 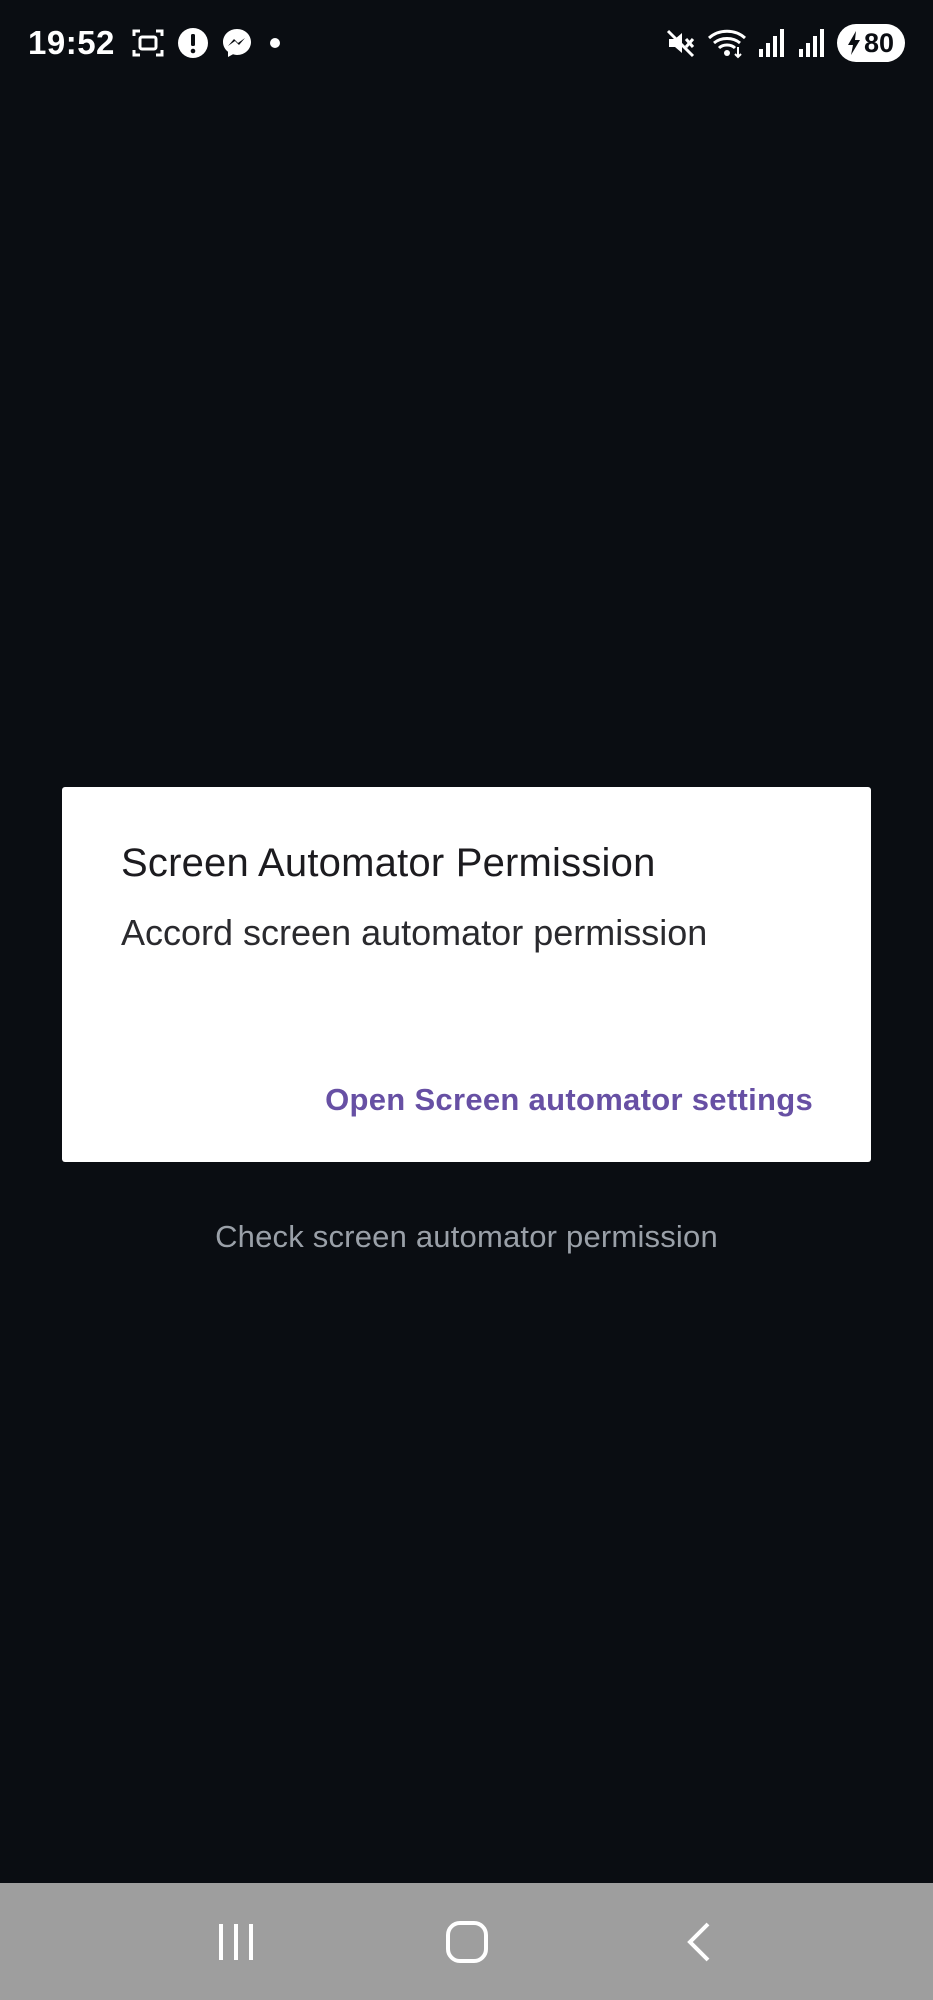 I want to click on battery-indicator: 80, so click(x=871, y=43).